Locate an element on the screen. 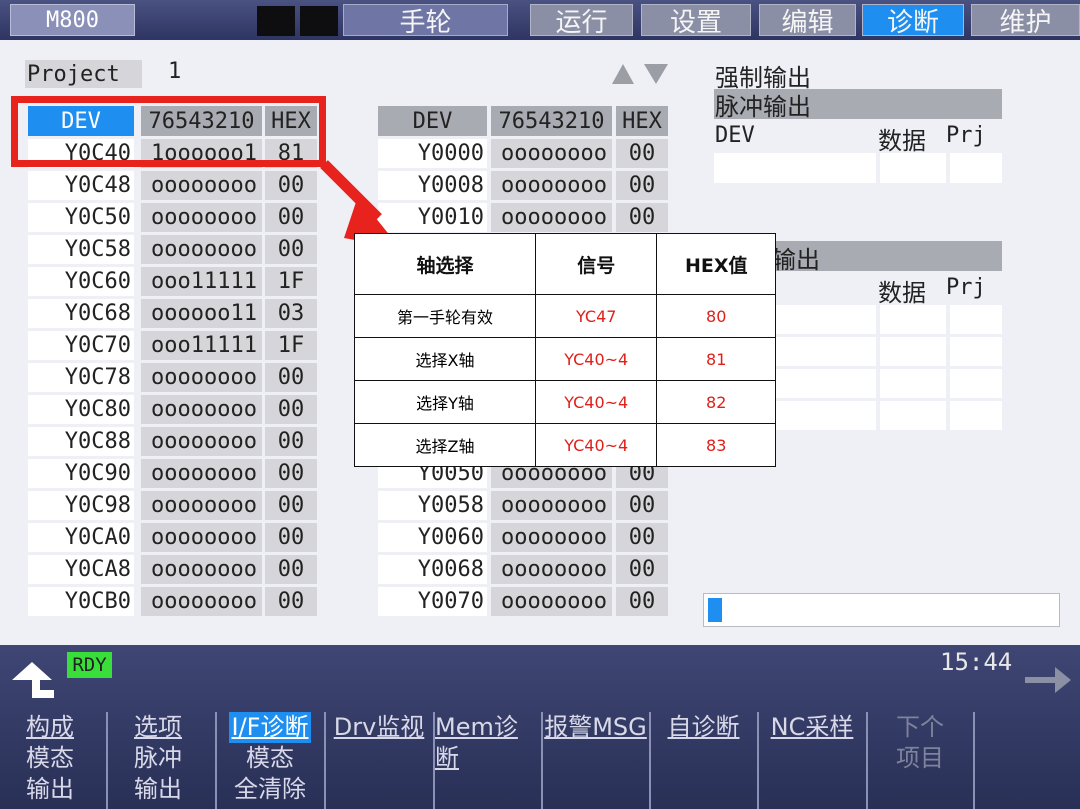 This screenshot has width=1080, height=809. function-key-label: 选项 is located at coordinates (158, 727).